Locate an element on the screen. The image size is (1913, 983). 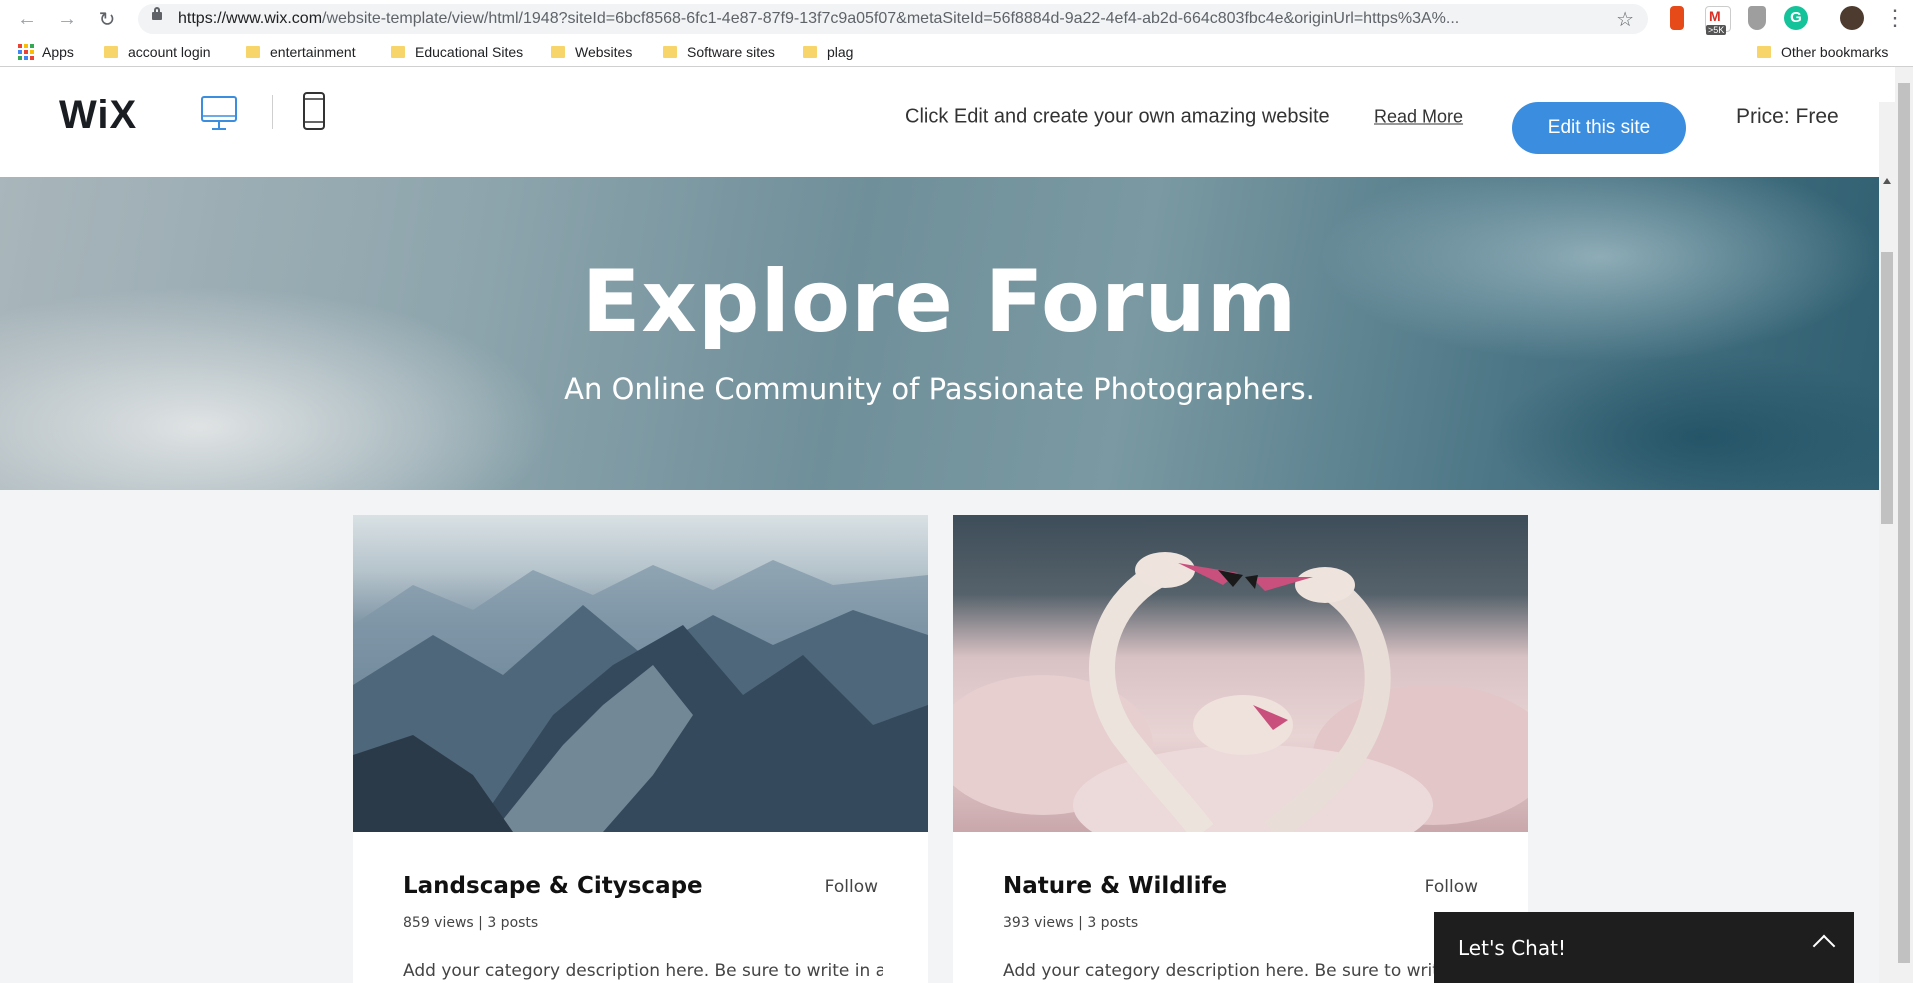
edit-site-button: Edit this site is located at coordinates (1599, 128).